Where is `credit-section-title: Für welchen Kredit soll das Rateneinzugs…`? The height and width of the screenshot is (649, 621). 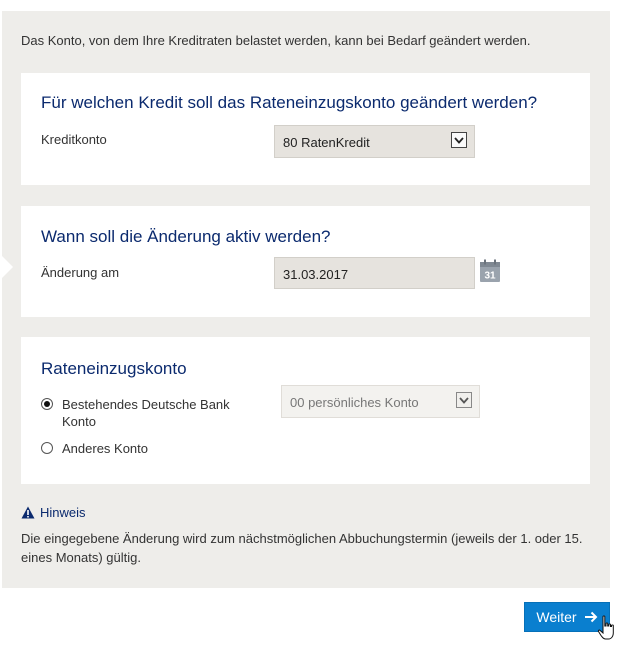 credit-section-title: Für welchen Kredit soll das Rateneinzugs… is located at coordinates (289, 102).